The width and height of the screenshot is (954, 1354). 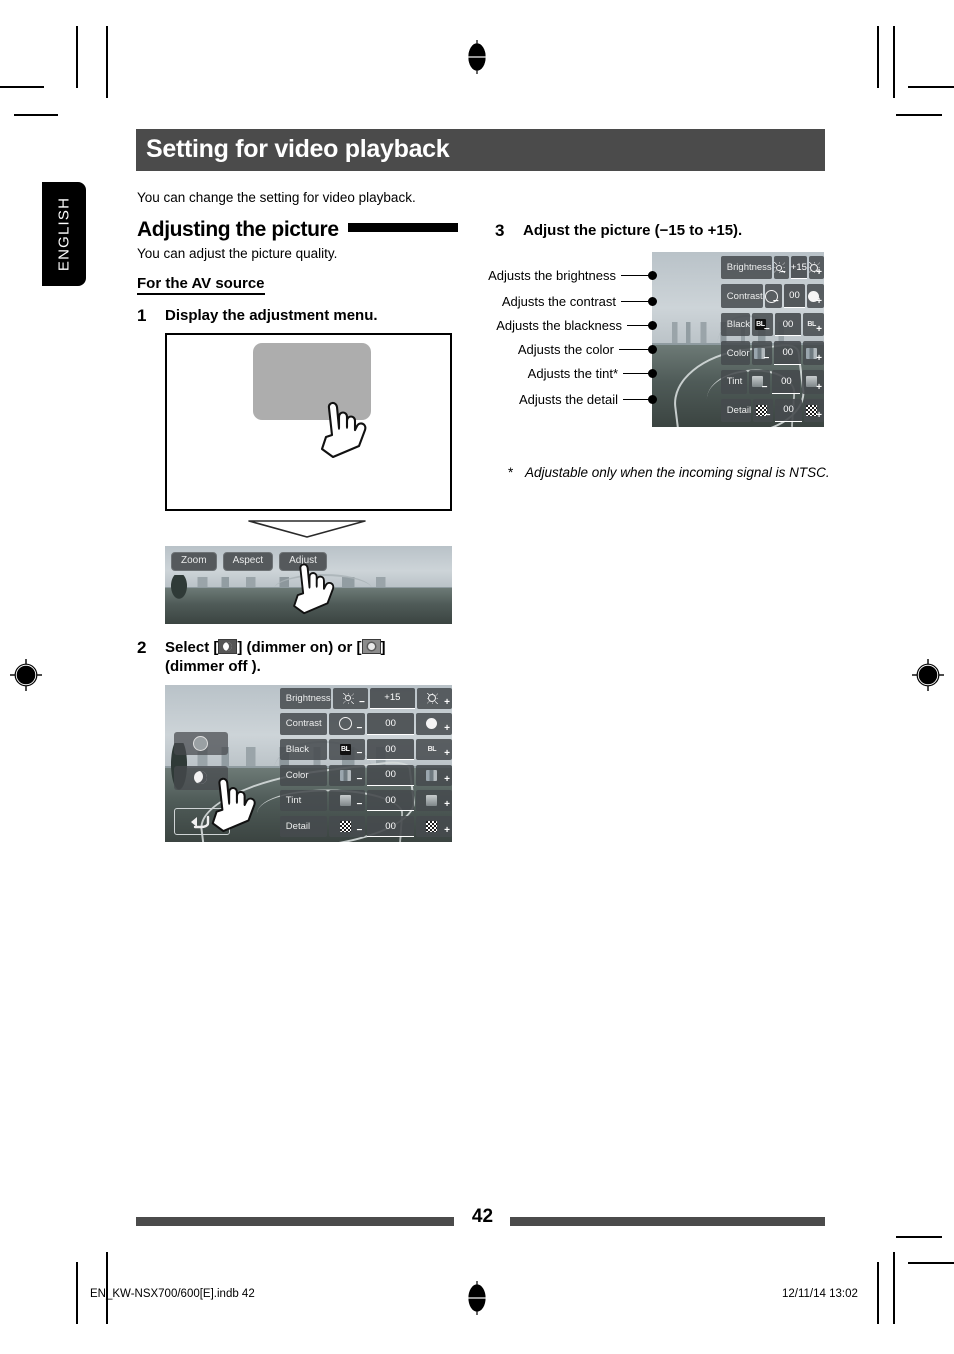 I want to click on callout-contrast: Adjusts the contrast, so click(x=579, y=301).